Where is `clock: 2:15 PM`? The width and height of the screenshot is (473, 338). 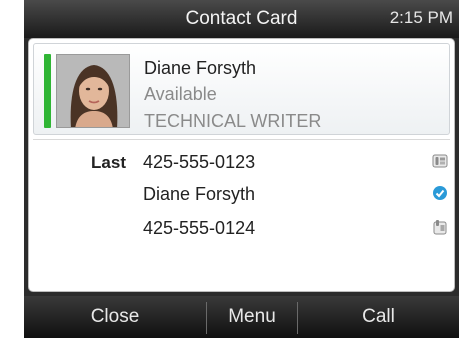 clock: 2:15 PM is located at coordinates (421, 17).